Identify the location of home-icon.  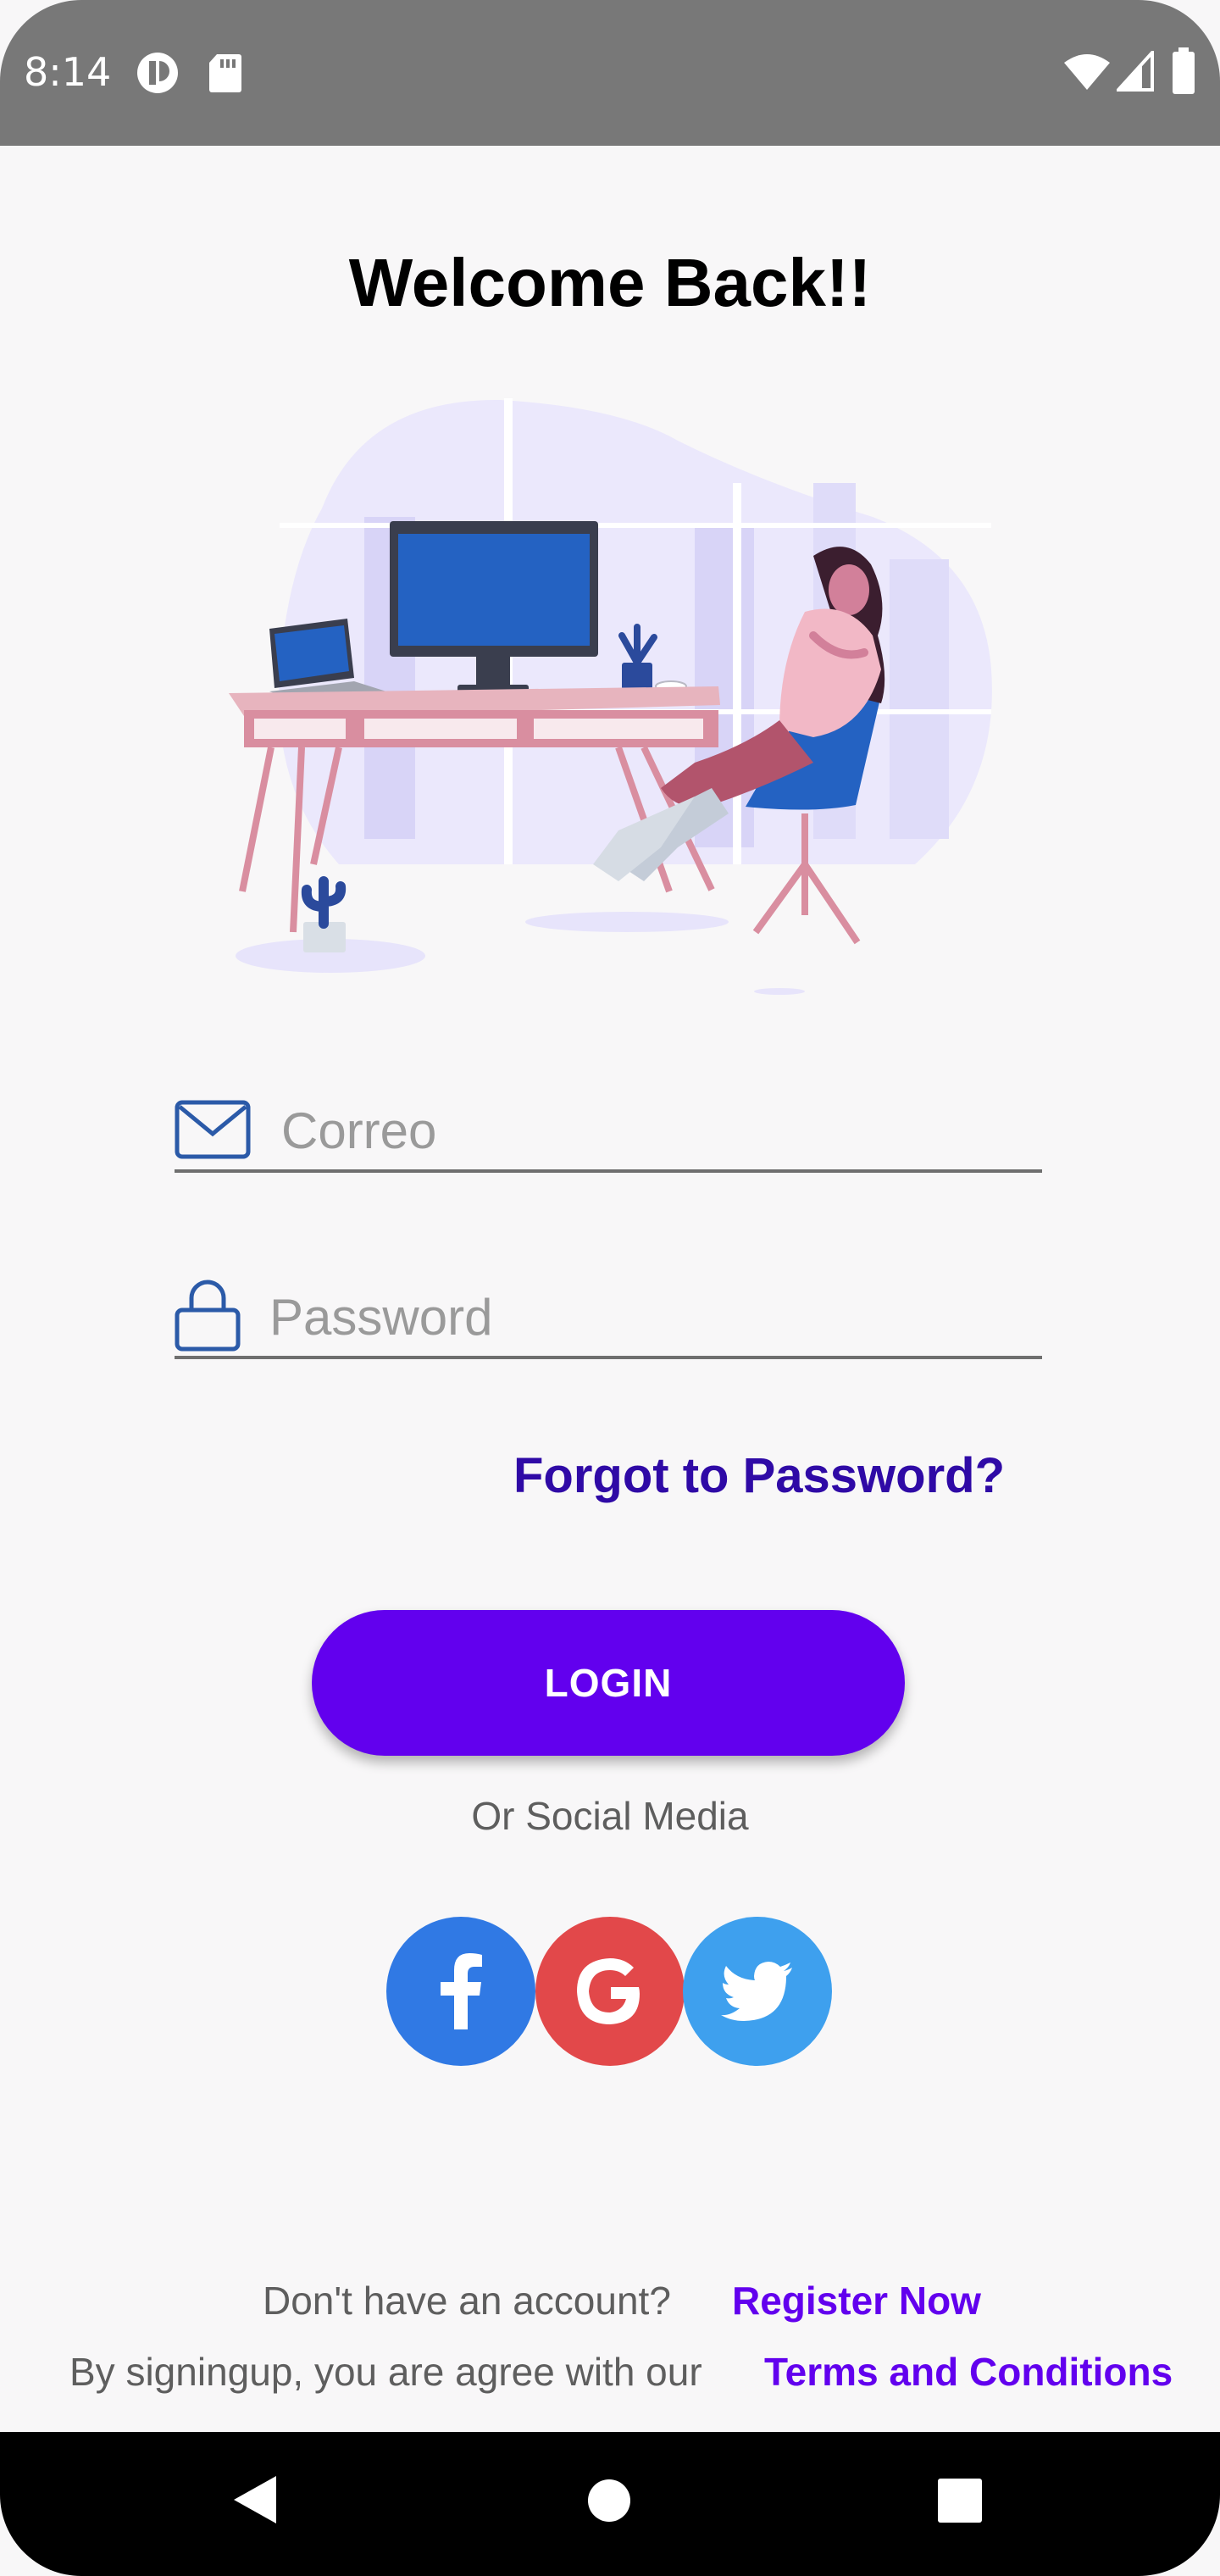
(609, 2500).